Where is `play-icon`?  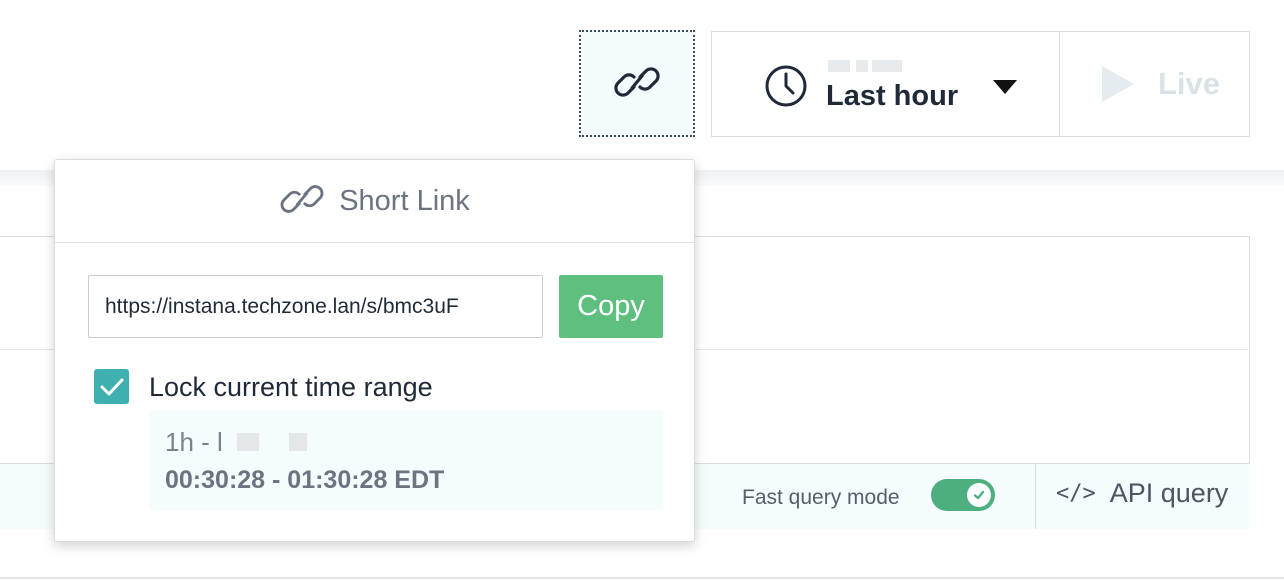 play-icon is located at coordinates (1118, 84).